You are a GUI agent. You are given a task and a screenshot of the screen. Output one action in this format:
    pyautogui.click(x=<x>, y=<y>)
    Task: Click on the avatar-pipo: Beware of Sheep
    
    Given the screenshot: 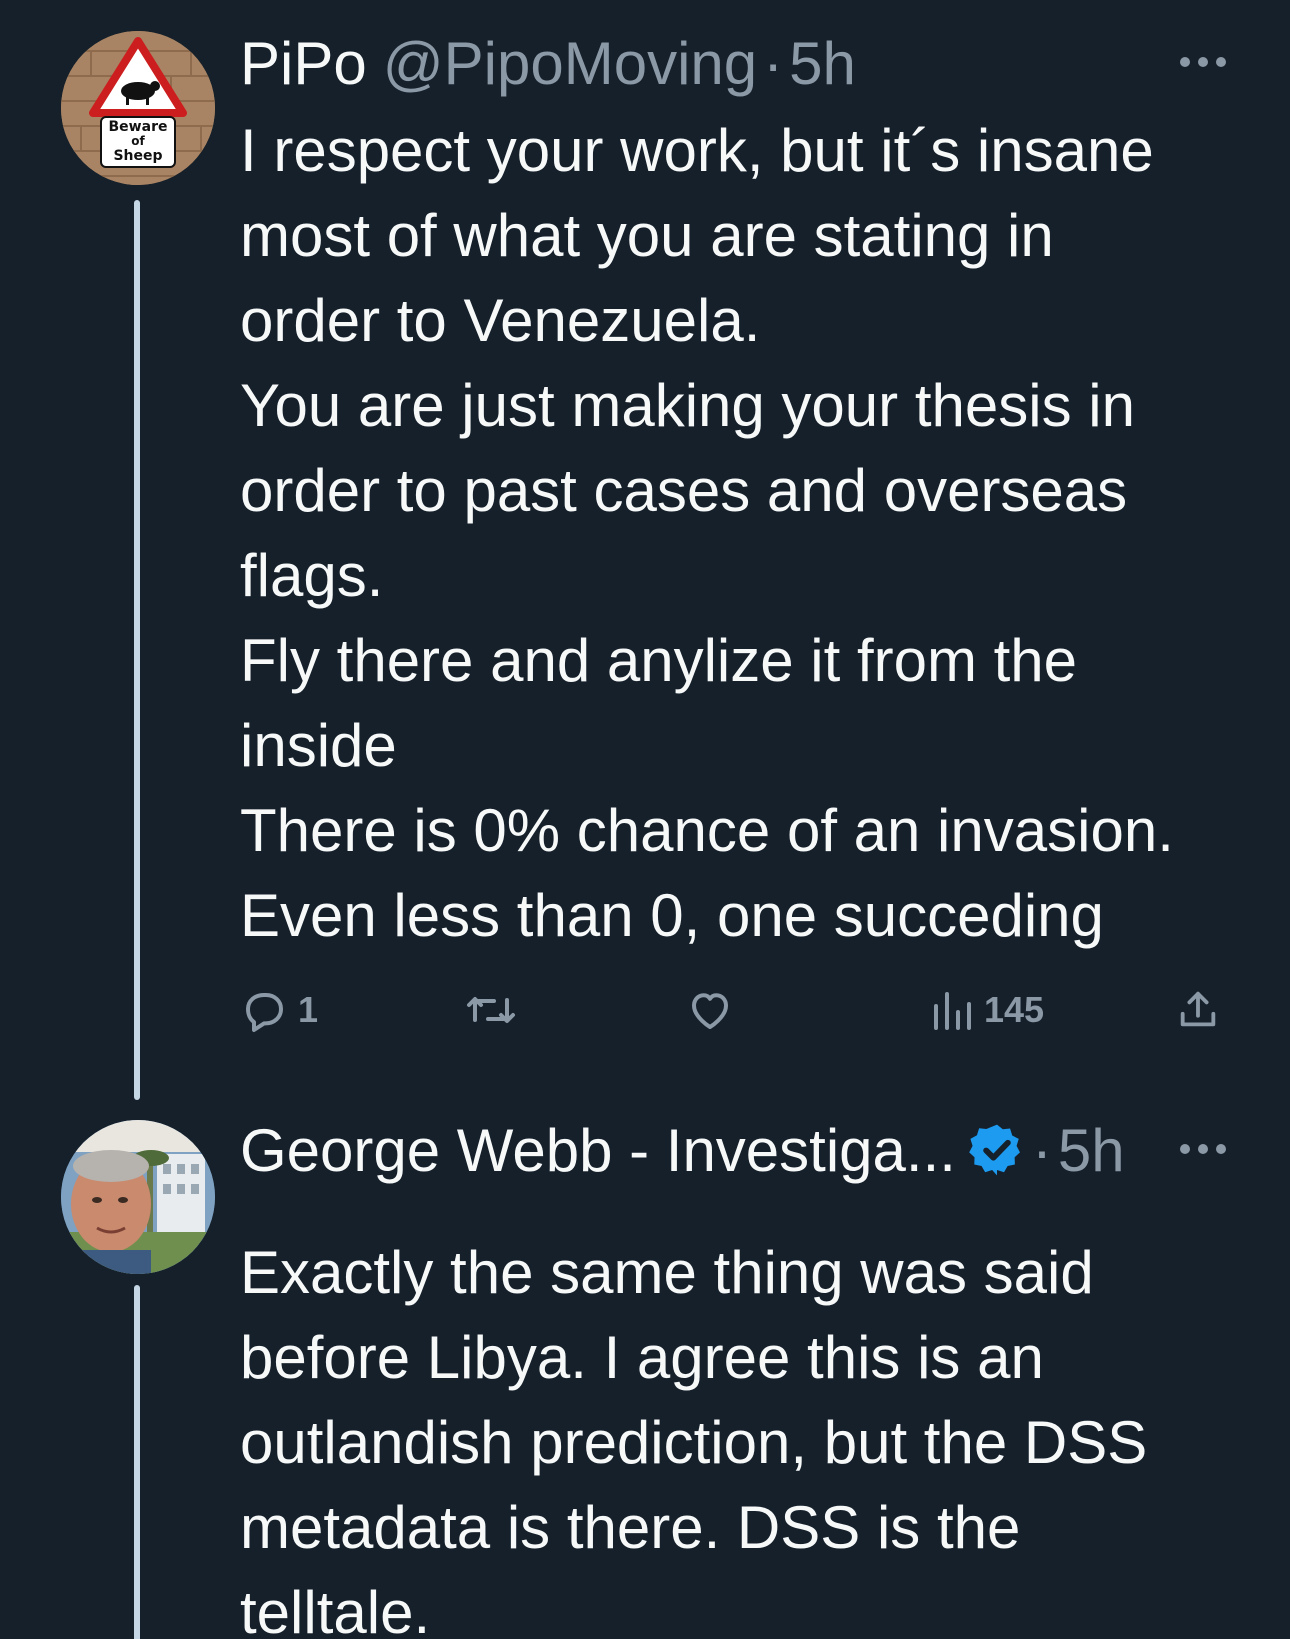 What is the action you would take?
    pyautogui.click(x=138, y=108)
    